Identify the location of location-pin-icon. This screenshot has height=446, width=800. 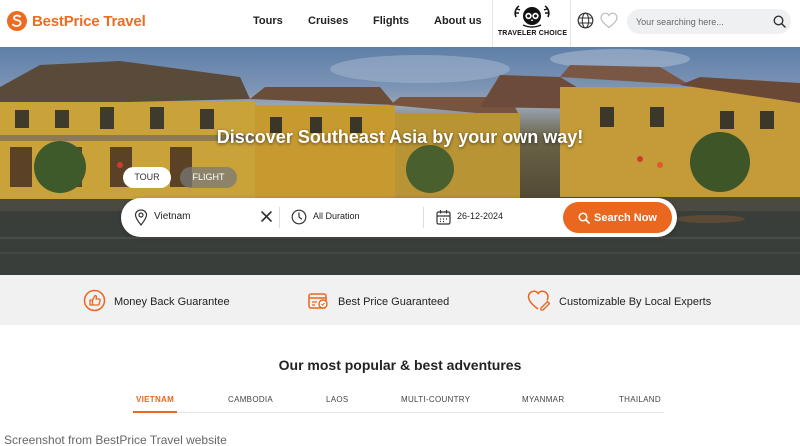
(141, 220).